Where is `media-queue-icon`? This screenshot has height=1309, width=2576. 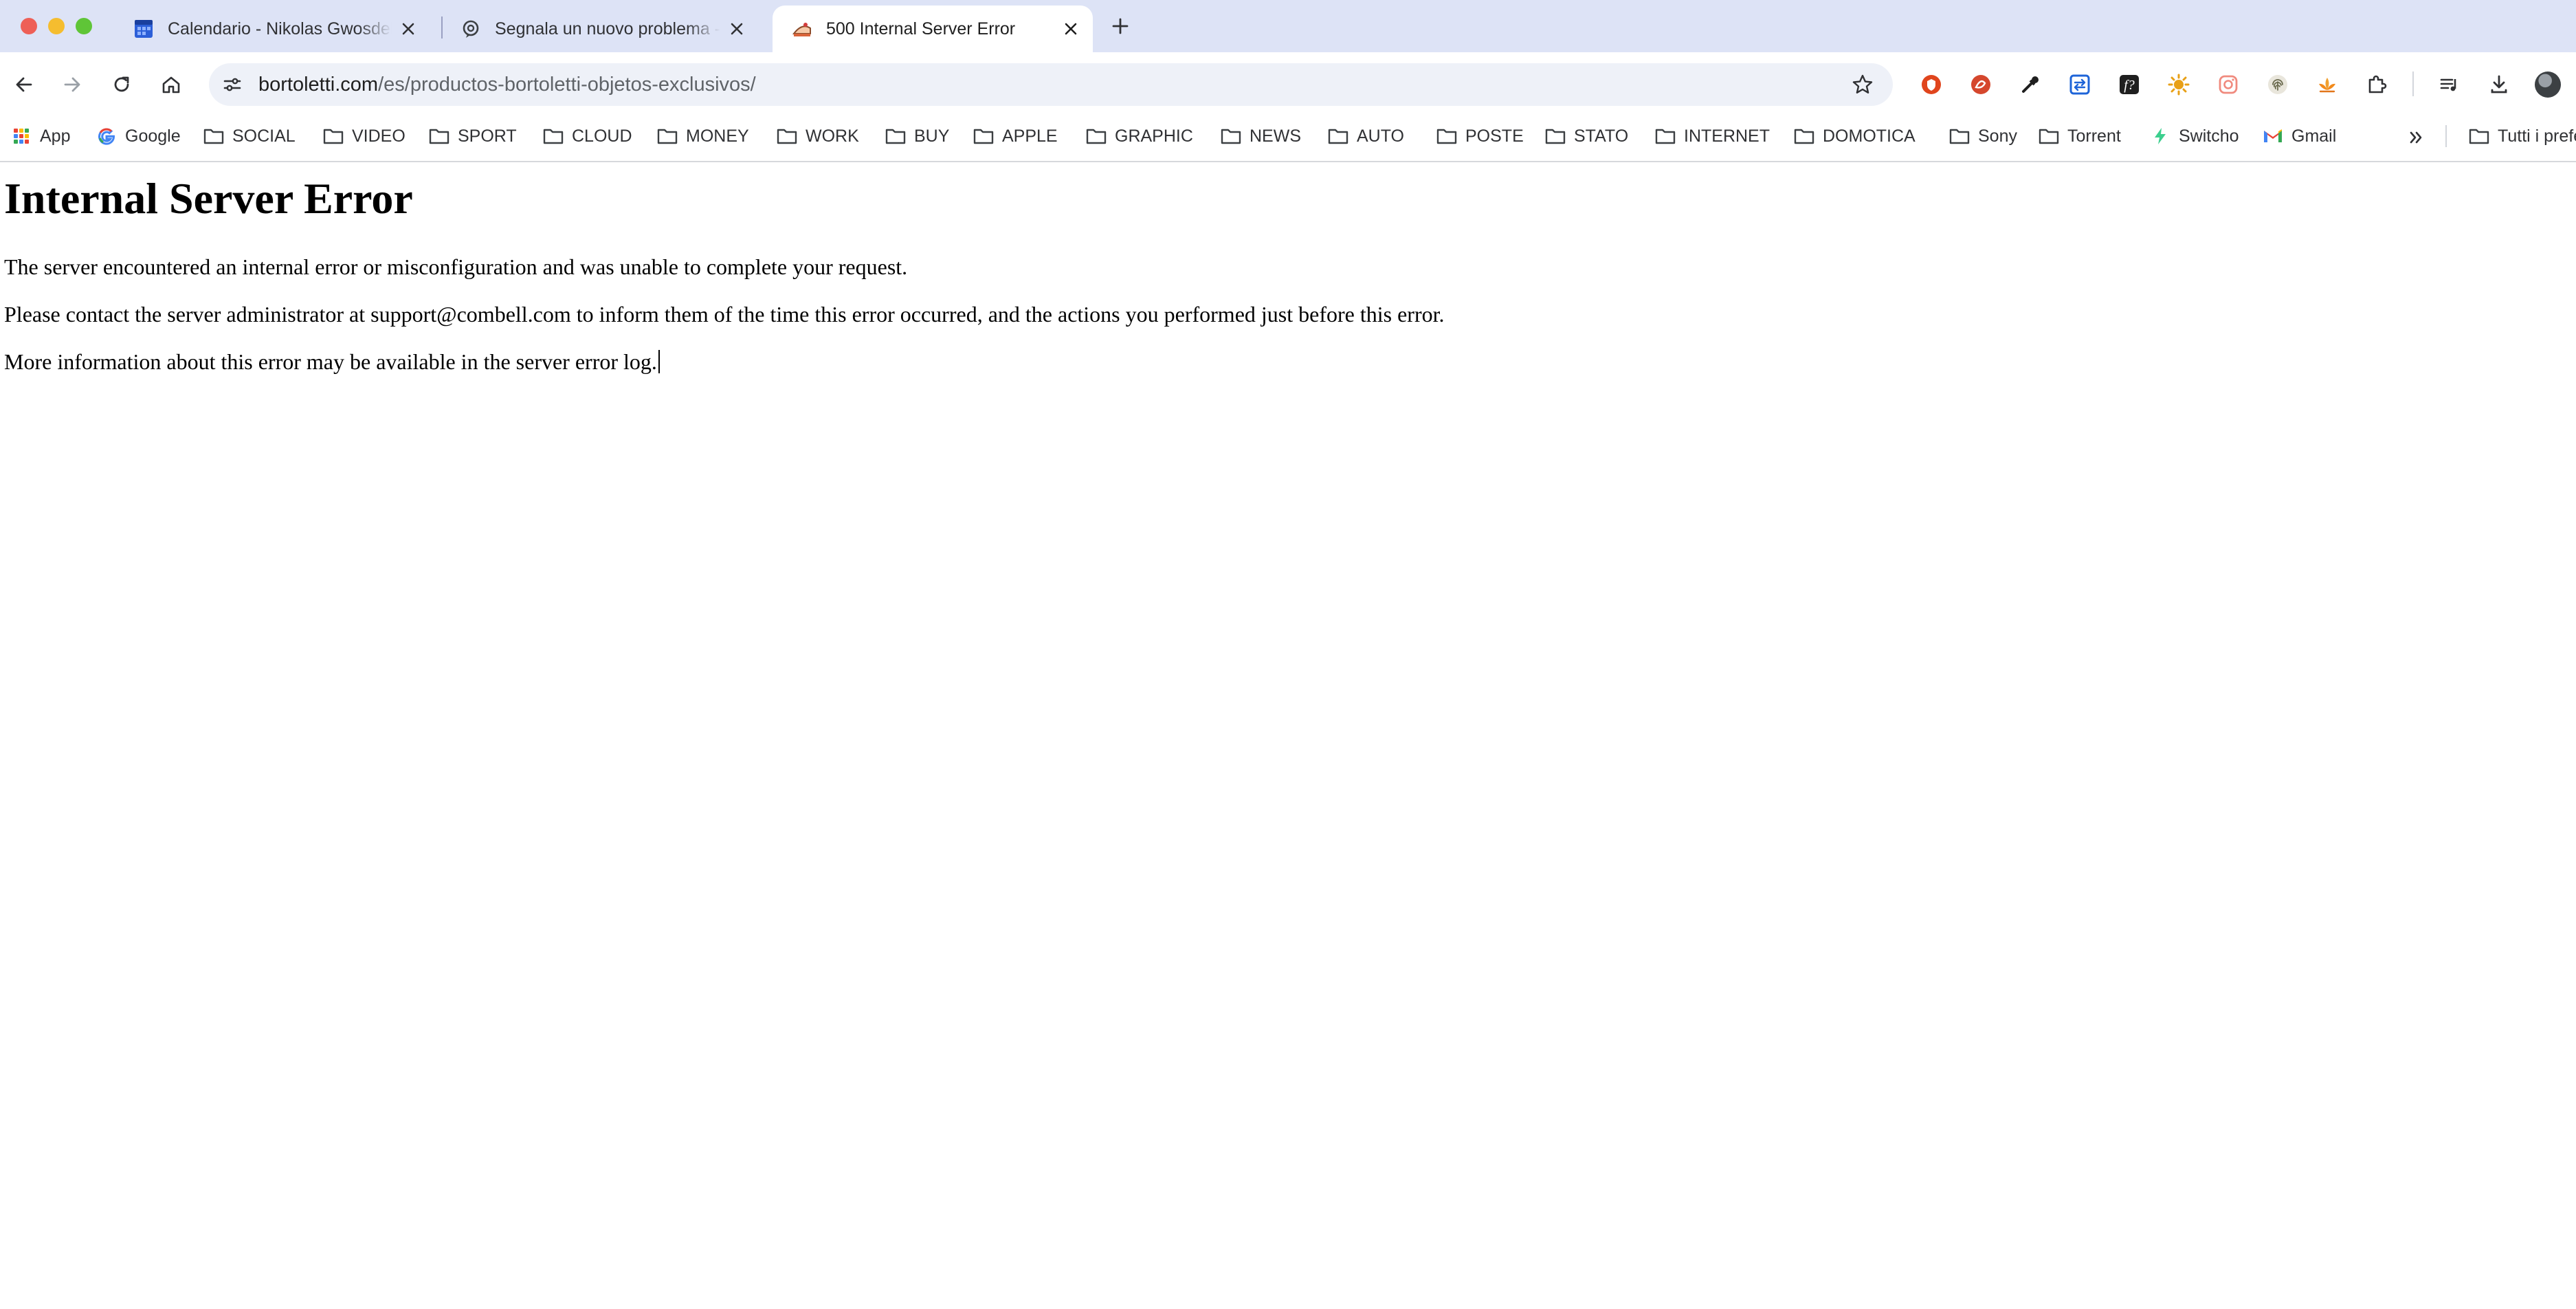
media-queue-icon is located at coordinates (2449, 84).